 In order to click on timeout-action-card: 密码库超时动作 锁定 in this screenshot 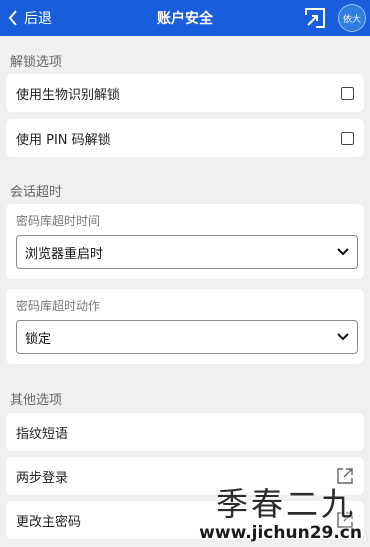, I will do `click(185, 326)`.